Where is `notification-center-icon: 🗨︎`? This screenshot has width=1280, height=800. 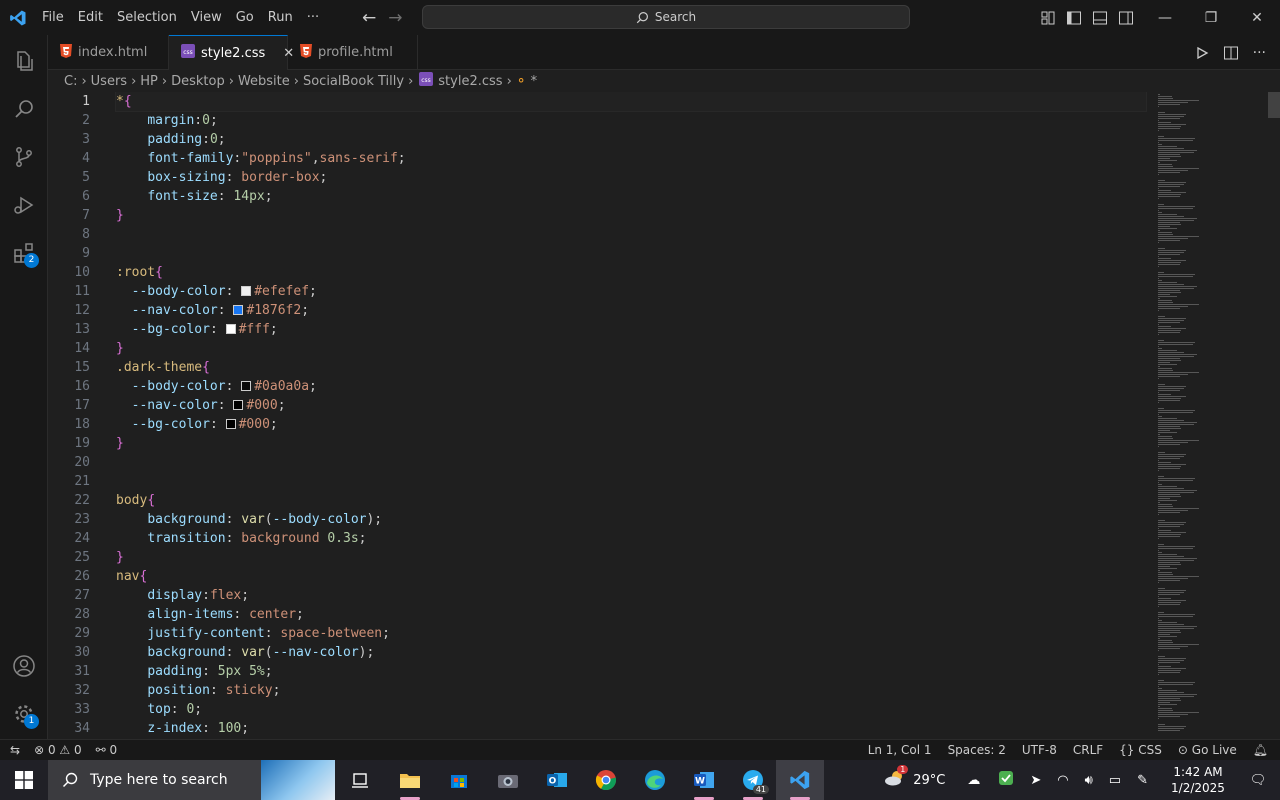 notification-center-icon: 🗨︎ is located at coordinates (1258, 780).